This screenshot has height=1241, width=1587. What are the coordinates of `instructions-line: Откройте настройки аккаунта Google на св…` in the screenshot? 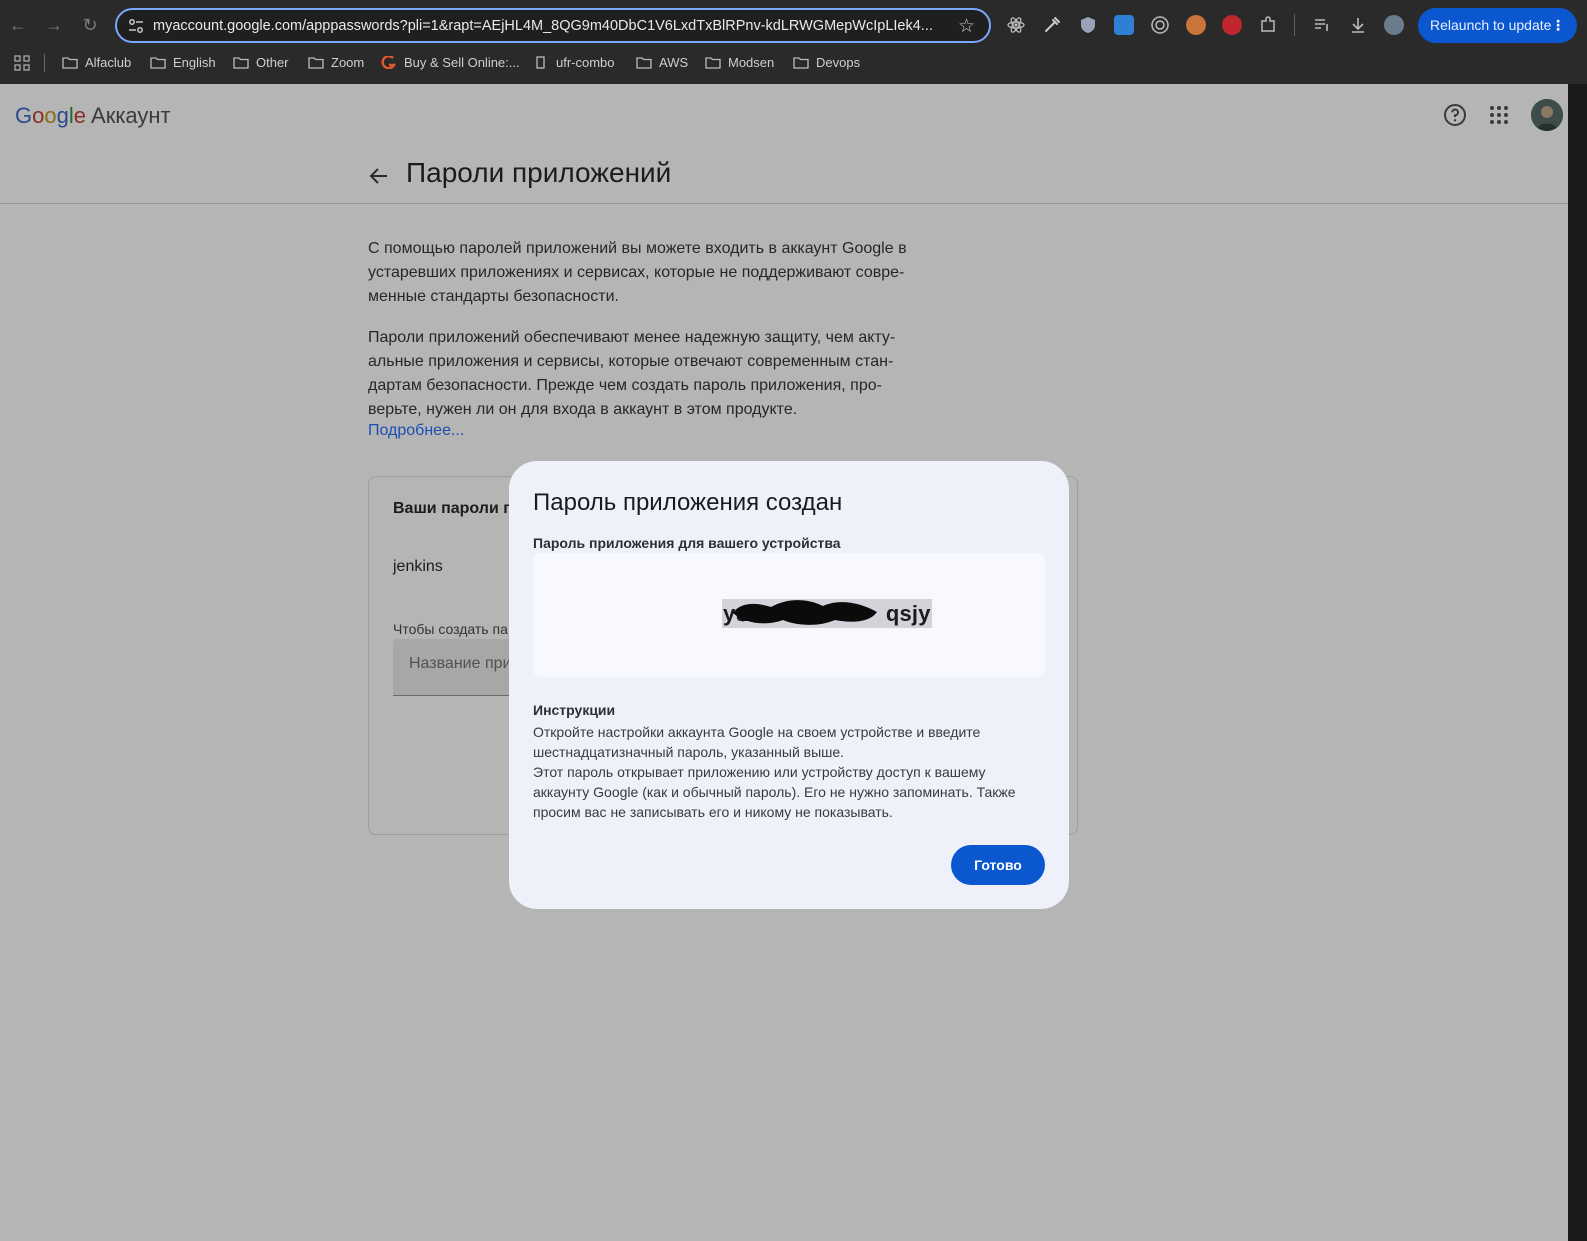 It's located at (757, 732).